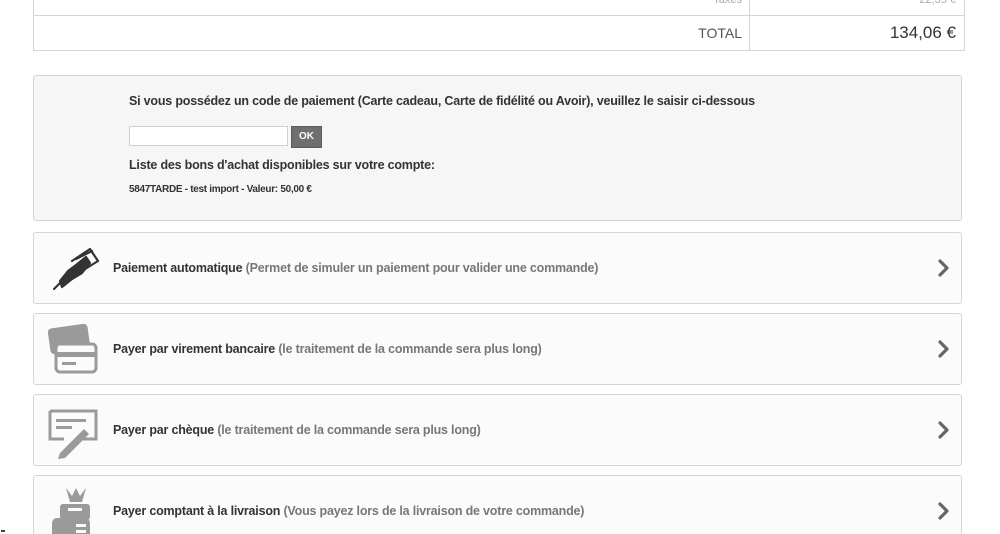 Image resolution: width=1000 pixels, height=534 pixels. What do you see at coordinates (392, 7) in the screenshot?
I see `taxes-label: Taxes` at bounding box center [392, 7].